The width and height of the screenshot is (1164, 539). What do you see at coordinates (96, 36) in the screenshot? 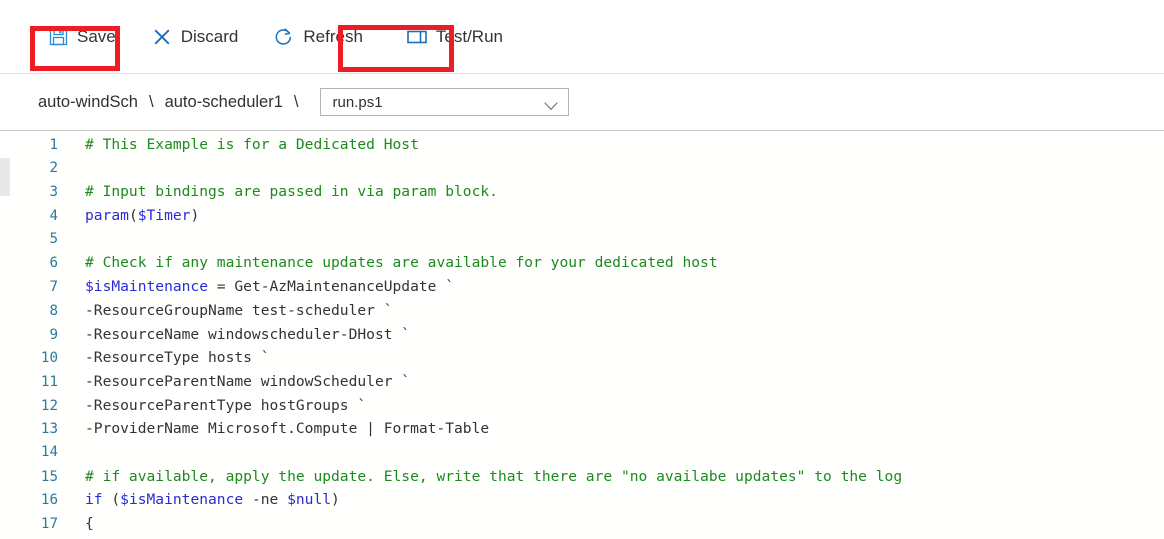
I see `save-button-label: Save` at bounding box center [96, 36].